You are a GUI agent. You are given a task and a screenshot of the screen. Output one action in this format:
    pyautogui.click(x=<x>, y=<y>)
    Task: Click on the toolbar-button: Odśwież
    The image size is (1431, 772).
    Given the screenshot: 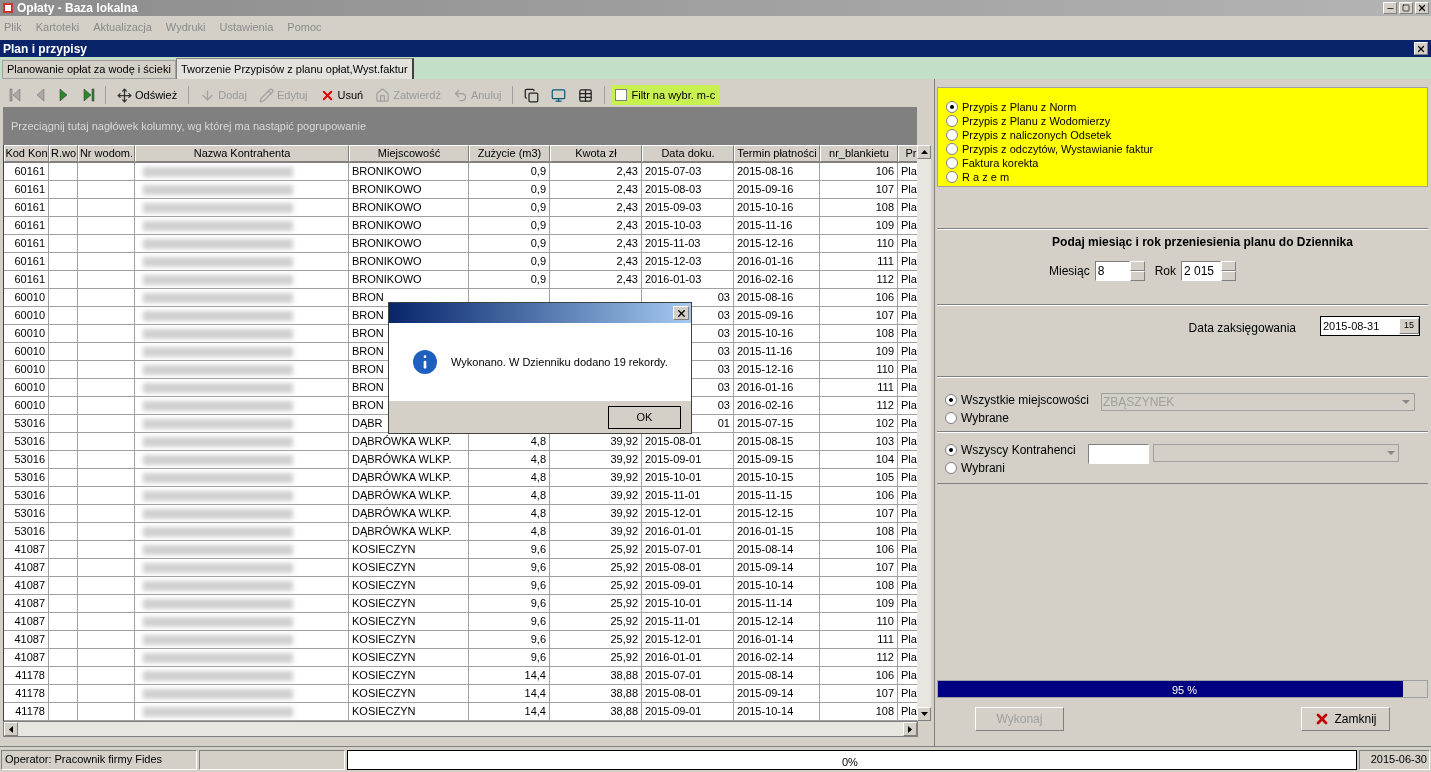 What is the action you would take?
    pyautogui.click(x=147, y=95)
    